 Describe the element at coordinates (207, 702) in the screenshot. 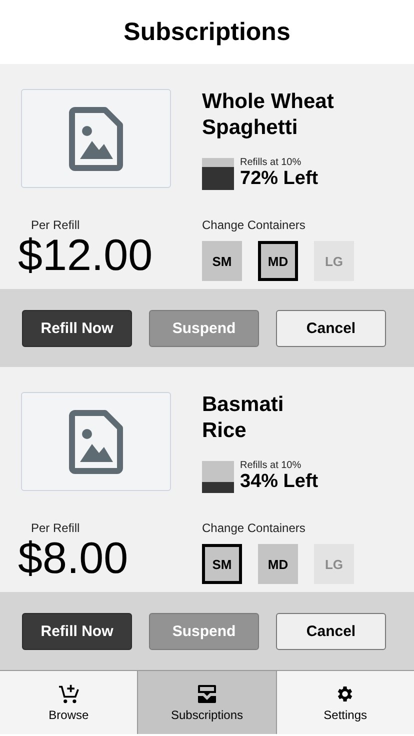

I see `nav-tab: Subscriptions` at that location.